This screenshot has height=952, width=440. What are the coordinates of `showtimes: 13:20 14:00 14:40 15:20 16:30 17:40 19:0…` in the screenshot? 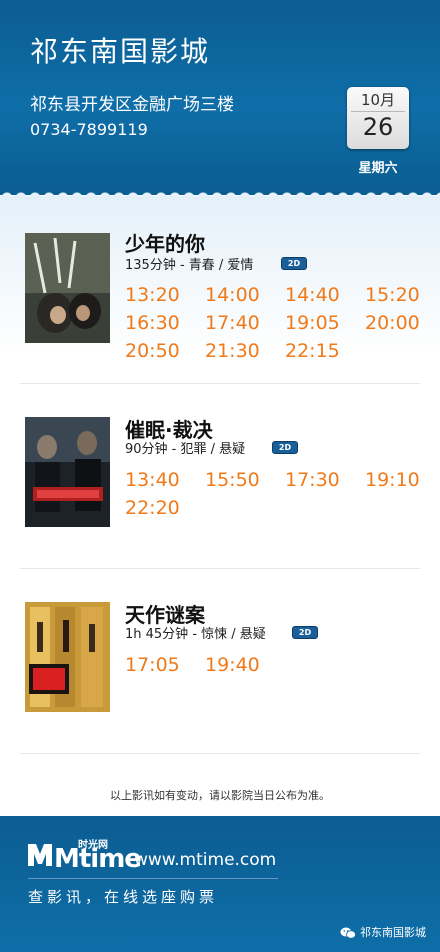 It's located at (275, 323).